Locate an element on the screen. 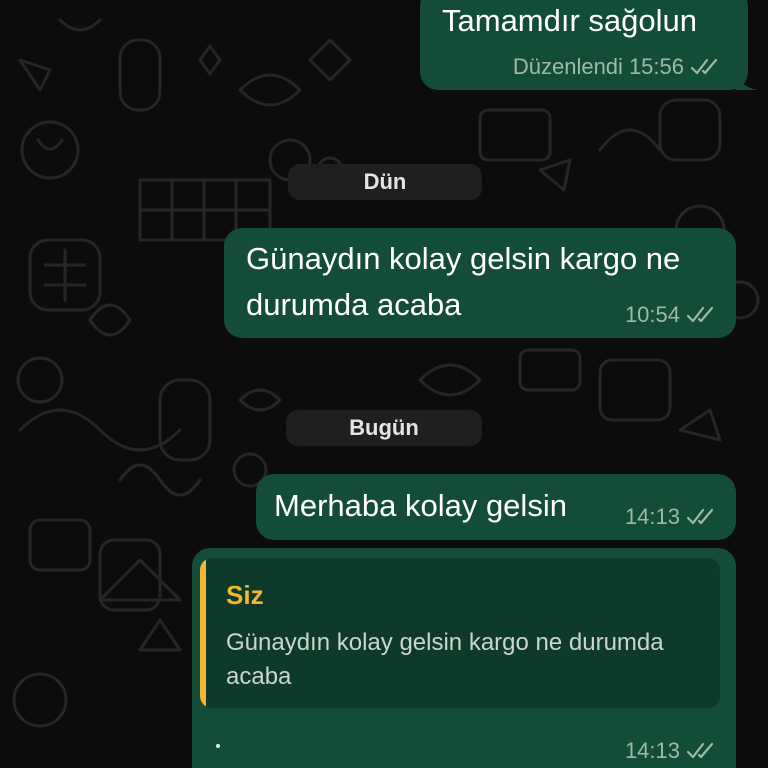  message-time: 10:54 is located at coordinates (652, 314).